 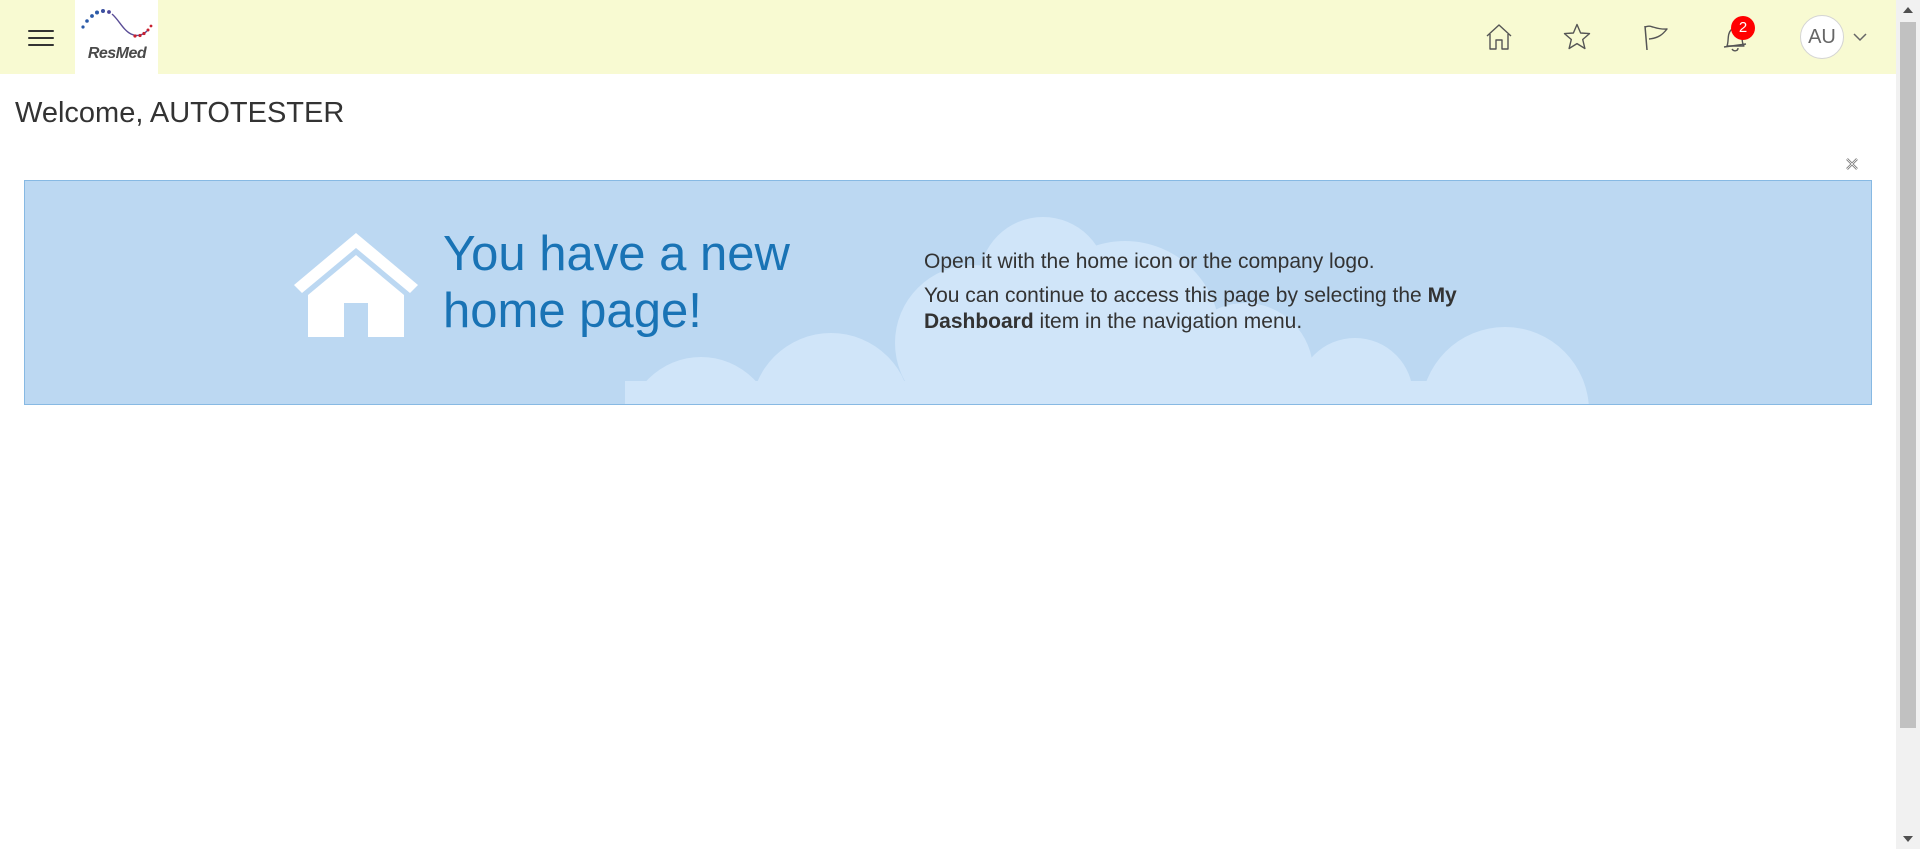 What do you see at coordinates (1852, 164) in the screenshot?
I see `close-icon` at bounding box center [1852, 164].